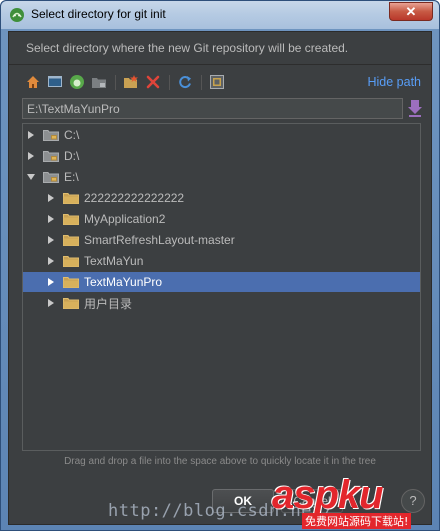 The height and width of the screenshot is (531, 440). What do you see at coordinates (55, 82) in the screenshot?
I see `desktop-icon` at bounding box center [55, 82].